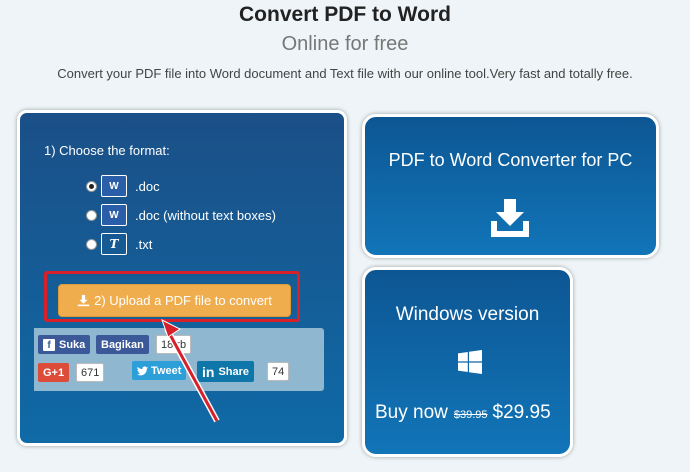 The height and width of the screenshot is (472, 690). I want to click on old-price: $39.95, so click(470, 415).